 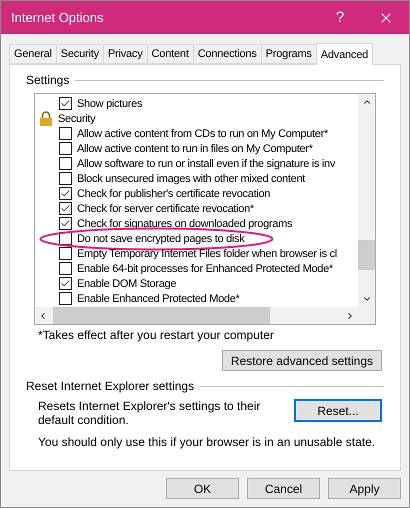 What do you see at coordinates (173, 194) in the screenshot?
I see `option-label: Check for publisher's certificate revocation` at bounding box center [173, 194].